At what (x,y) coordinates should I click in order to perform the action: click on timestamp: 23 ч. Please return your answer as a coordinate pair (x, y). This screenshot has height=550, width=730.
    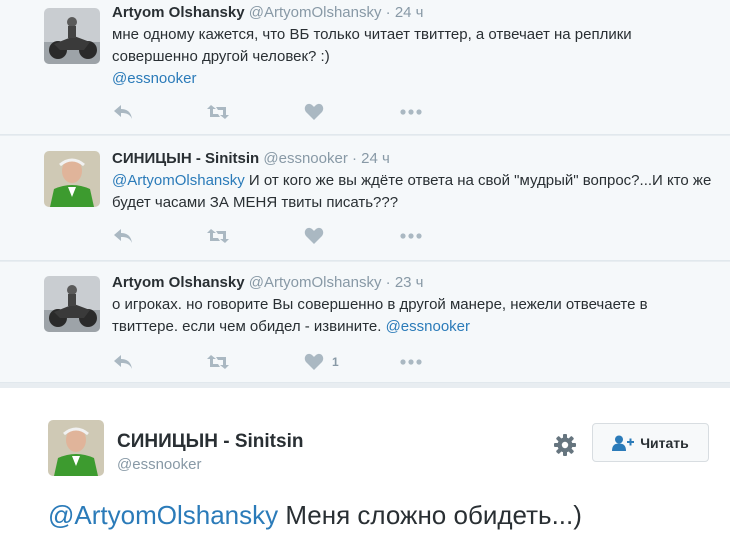
    Looking at the image, I should click on (409, 282).